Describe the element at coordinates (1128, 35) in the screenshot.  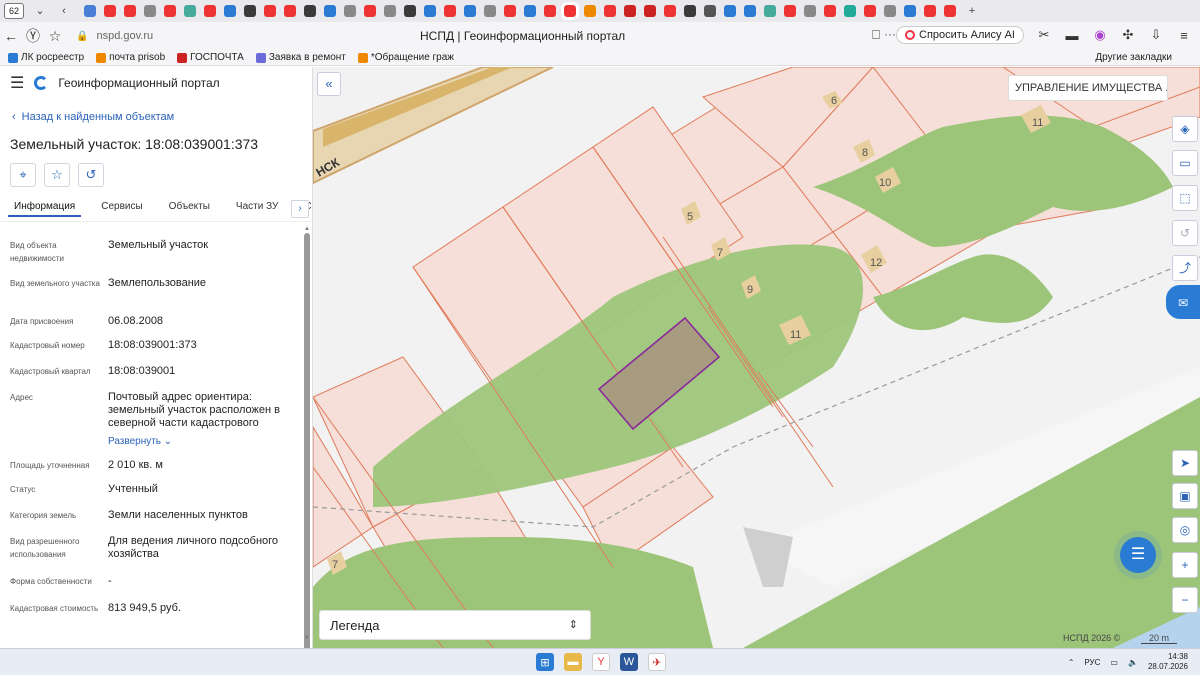
I see `extensions-icon: ✣` at that location.